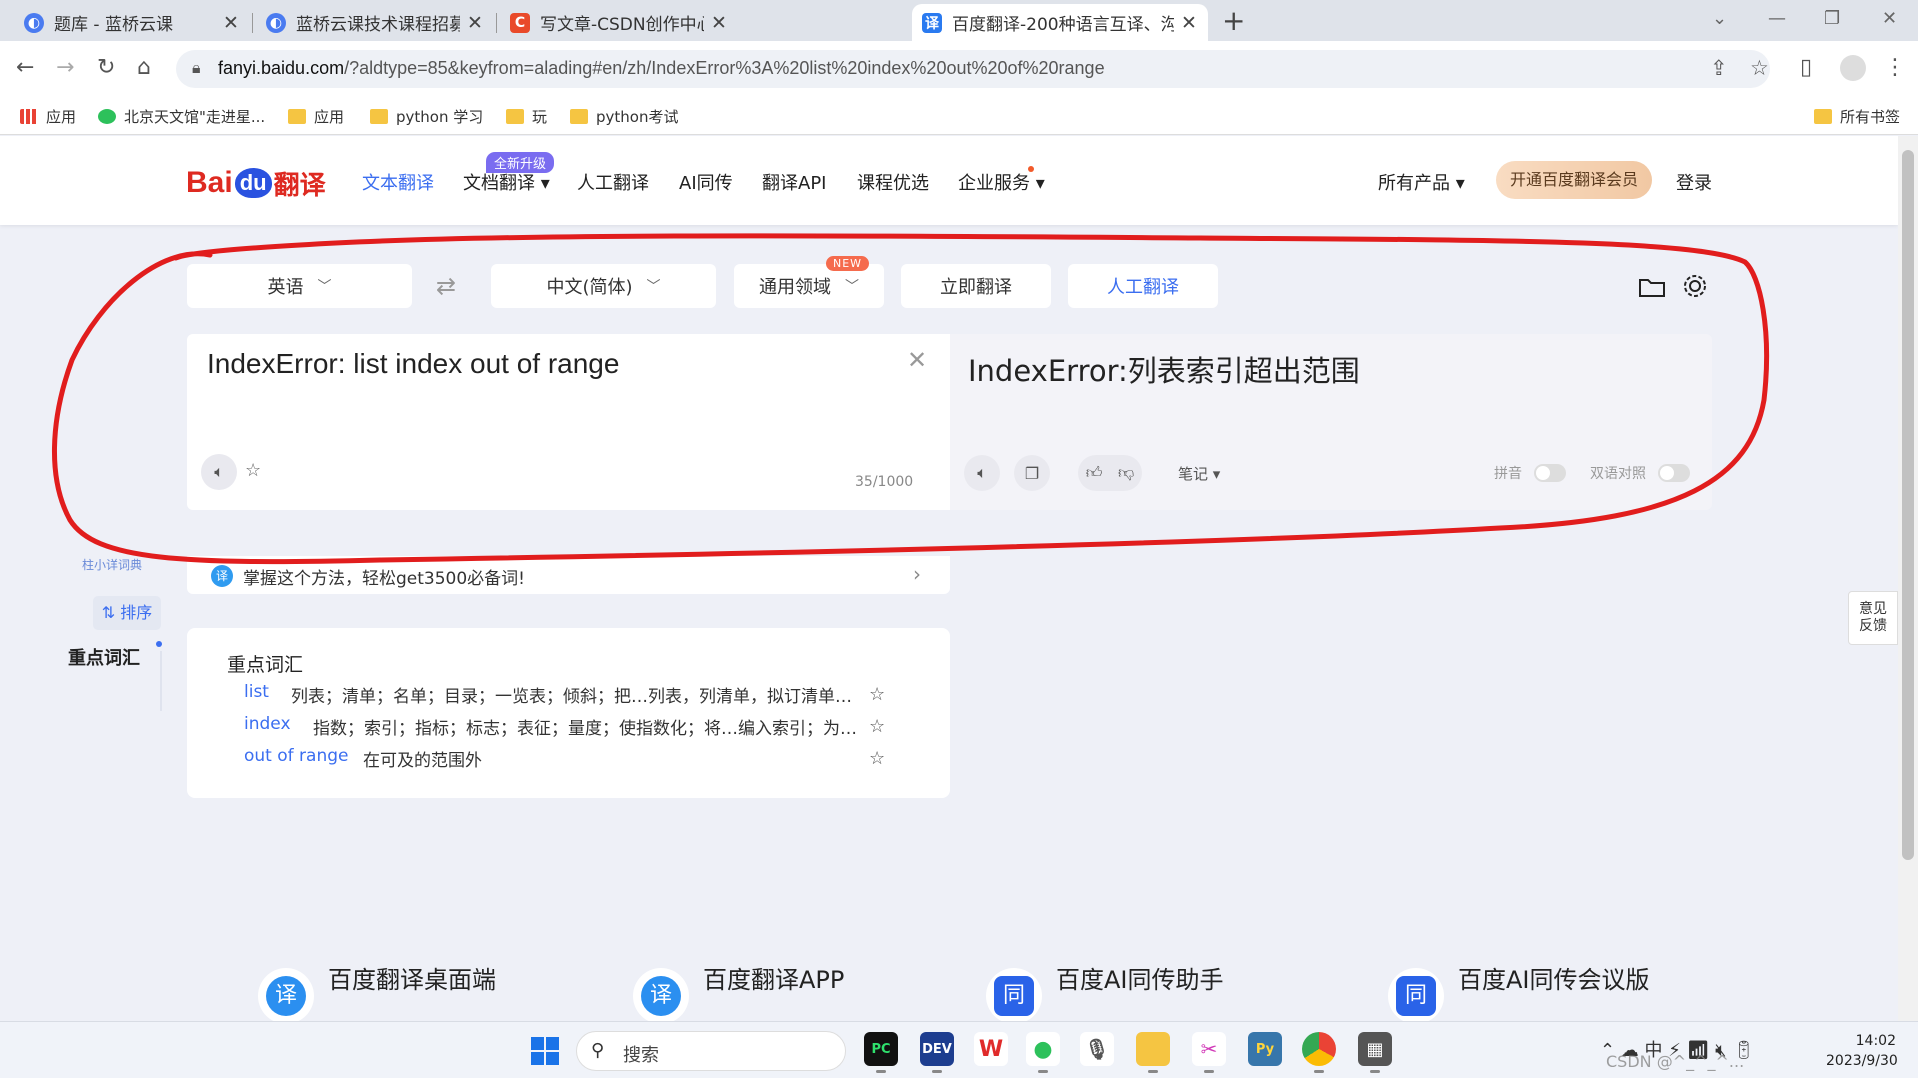 This screenshot has height=1078, width=1918. What do you see at coordinates (413, 364) in the screenshot?
I see `source-text: IndexError: list index out of range` at bounding box center [413, 364].